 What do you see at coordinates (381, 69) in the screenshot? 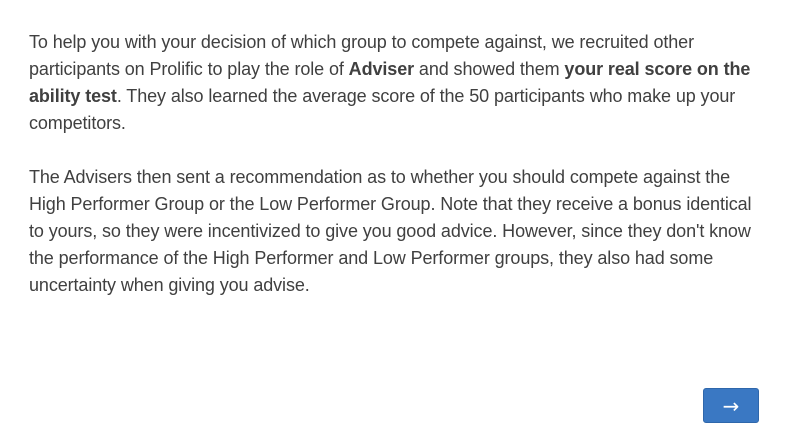
I see `adviser-term: Adviser` at bounding box center [381, 69].